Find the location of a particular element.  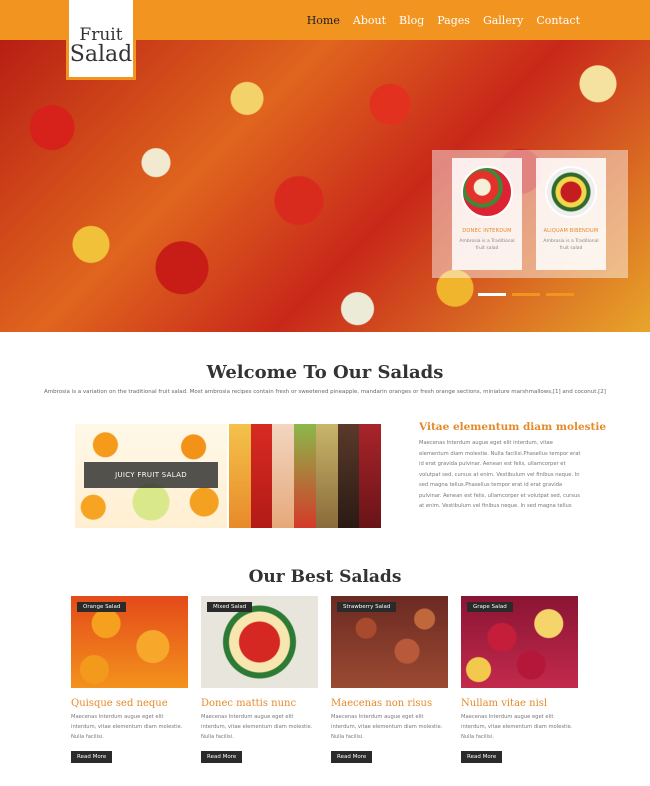

salad-title: Quisque sed neque is located at coordinates (129, 703).